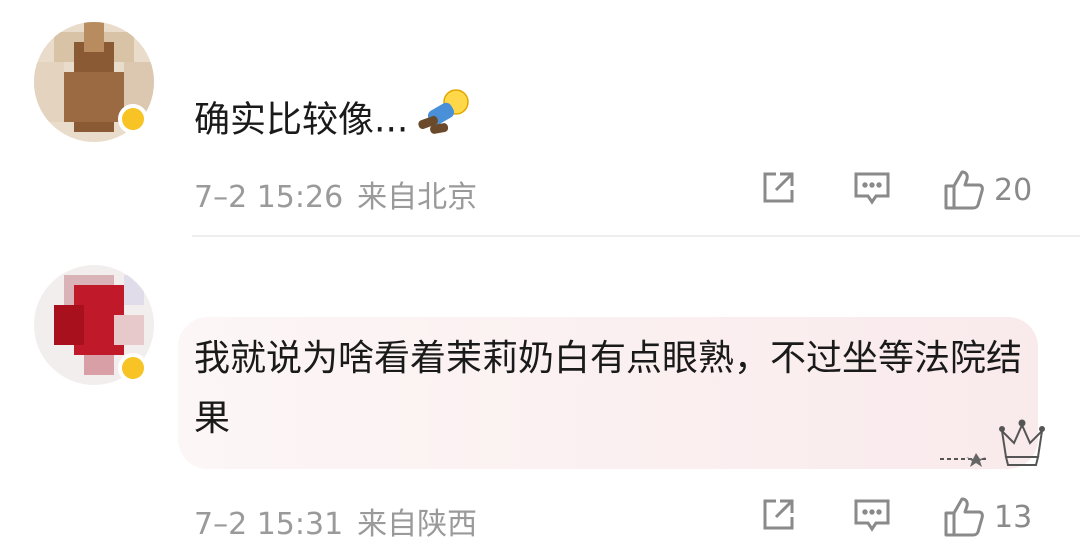 The height and width of the screenshot is (551, 1080). Describe the element at coordinates (1013, 517) in the screenshot. I see `like-count: 13` at that location.